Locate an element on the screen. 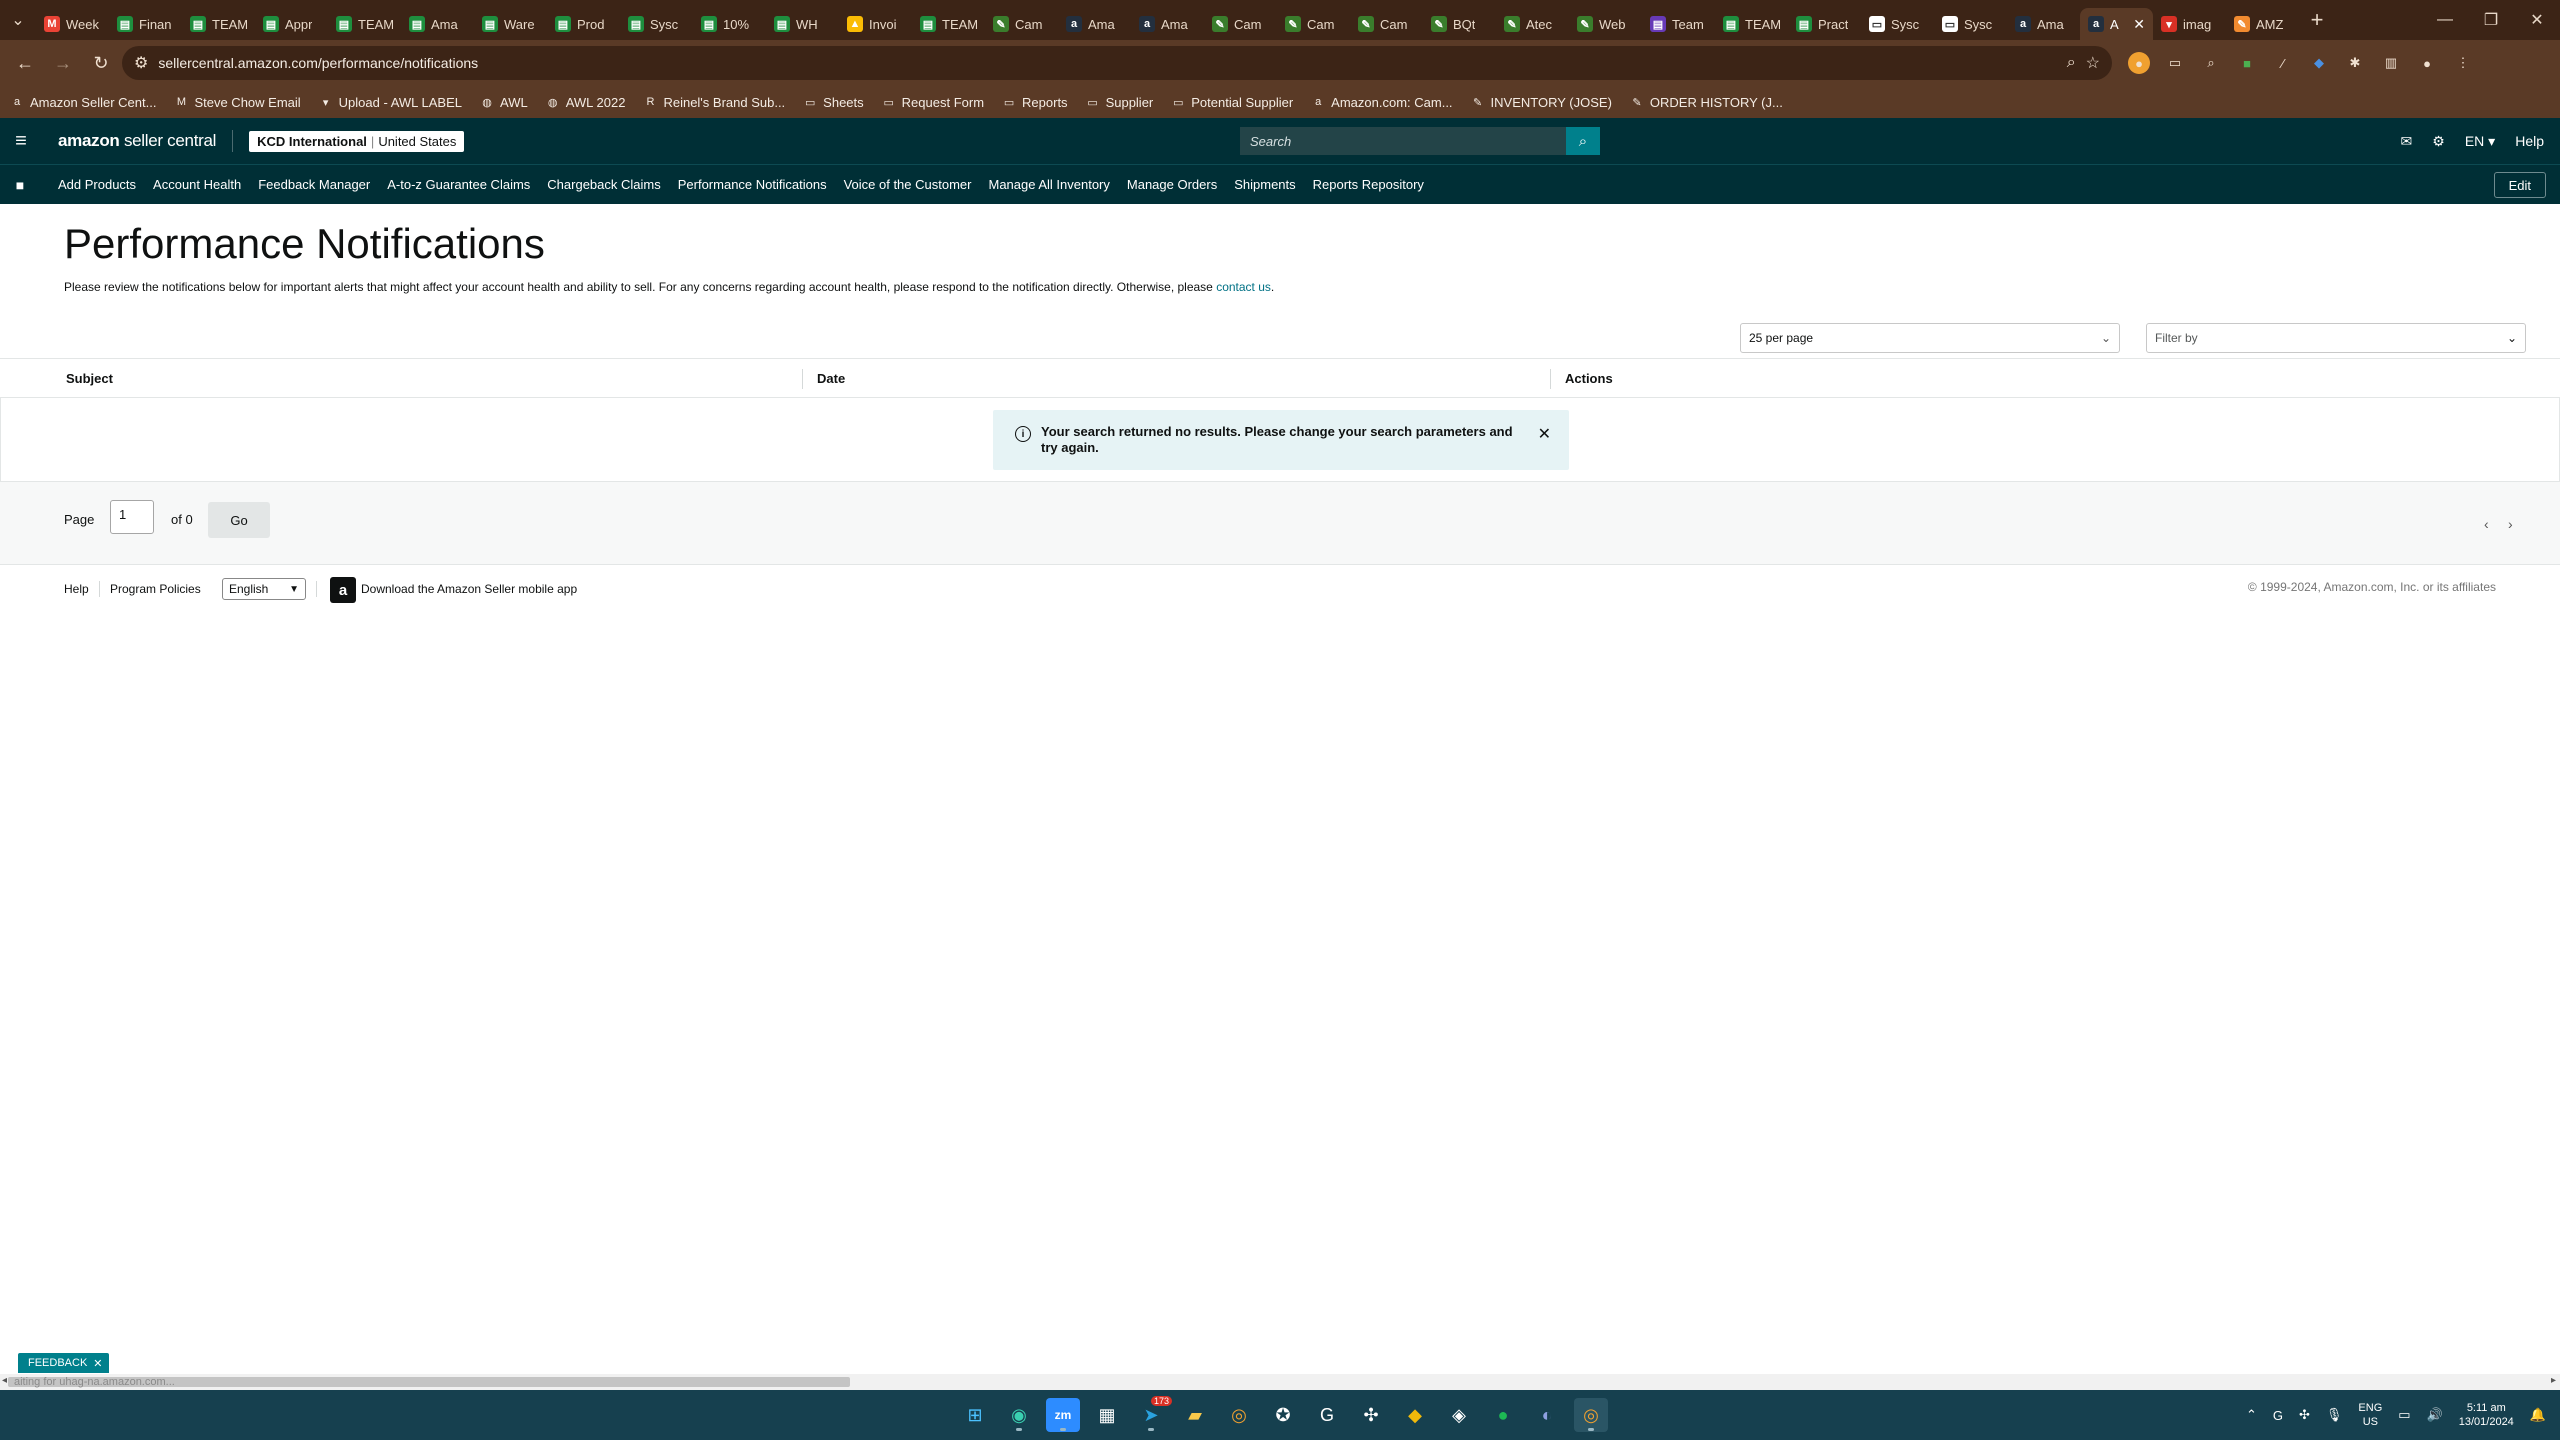 Image resolution: width=2560 pixels, height=1440 pixels. search-icon: ⌕ is located at coordinates (1583, 141).